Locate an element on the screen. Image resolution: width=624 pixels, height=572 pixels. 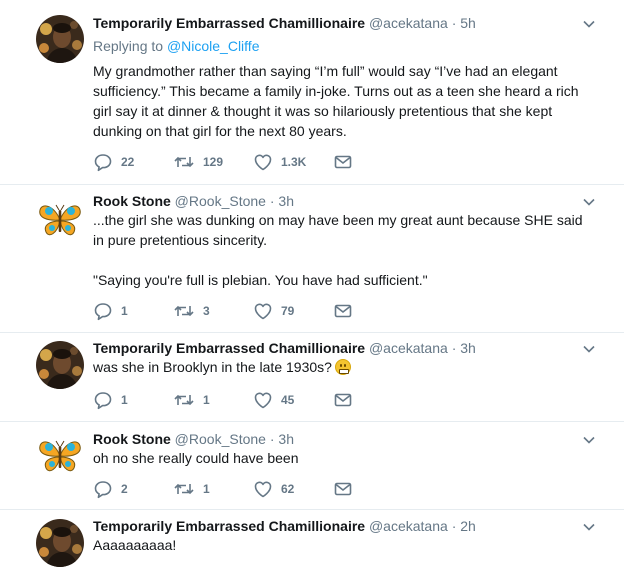
replying-to-label: Replying to is located at coordinates (128, 46).